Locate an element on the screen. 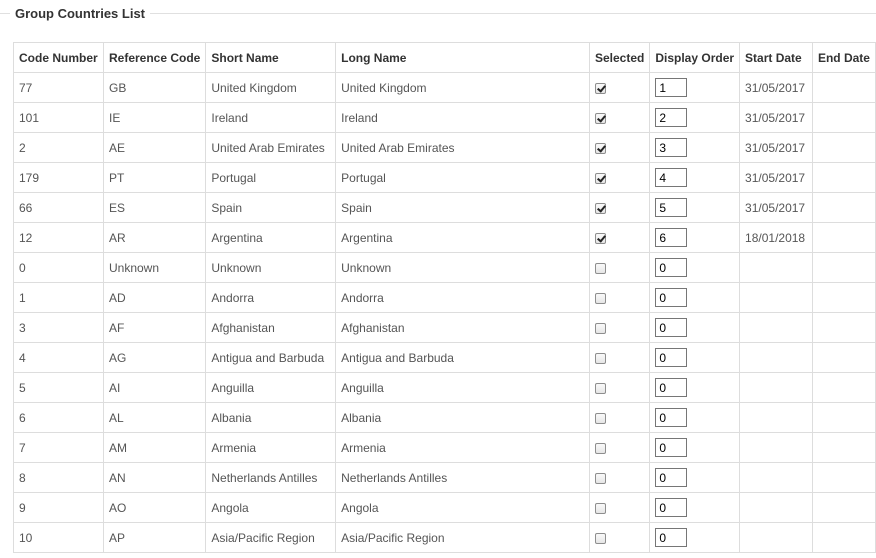 This screenshot has height=558, width=876. cell-long-name: Portugal is located at coordinates (462, 177).